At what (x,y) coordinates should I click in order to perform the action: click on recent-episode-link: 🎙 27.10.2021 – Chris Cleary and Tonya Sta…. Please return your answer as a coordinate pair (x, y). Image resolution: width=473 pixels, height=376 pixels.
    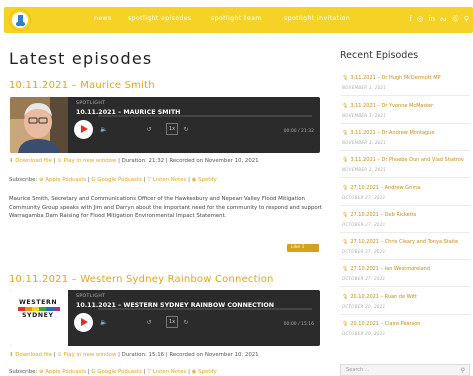
    Looking at the image, I should click on (407, 242).